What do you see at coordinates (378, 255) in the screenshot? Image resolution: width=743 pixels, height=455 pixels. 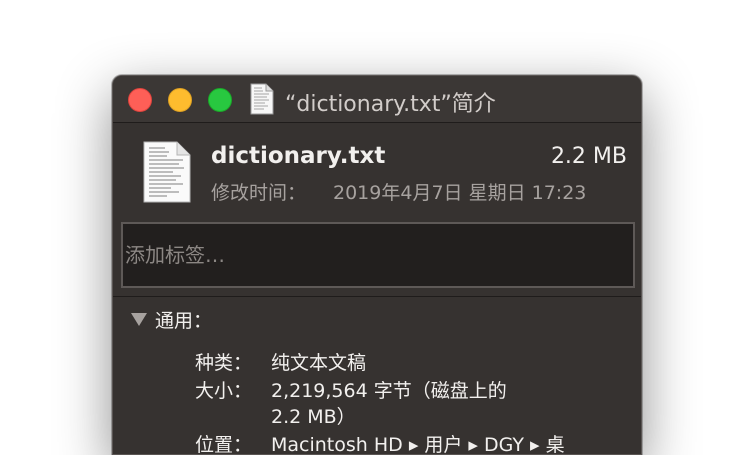 I see `tags-input` at bounding box center [378, 255].